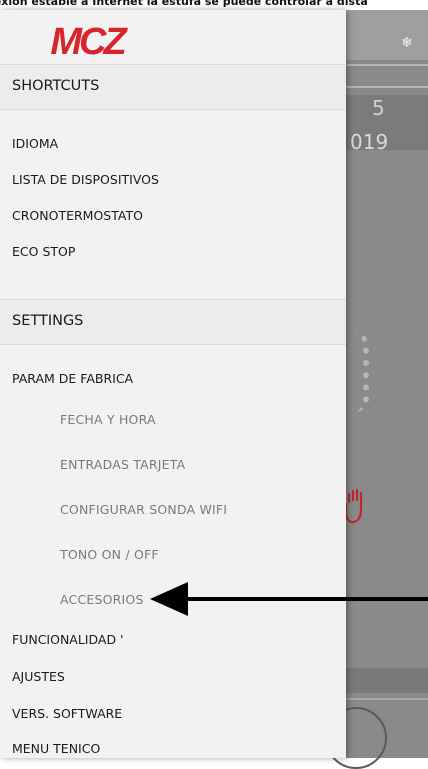 The width and height of the screenshot is (428, 769). Describe the element at coordinates (56, 86) in the screenshot. I see `section-title: SHORTCUTS` at that location.